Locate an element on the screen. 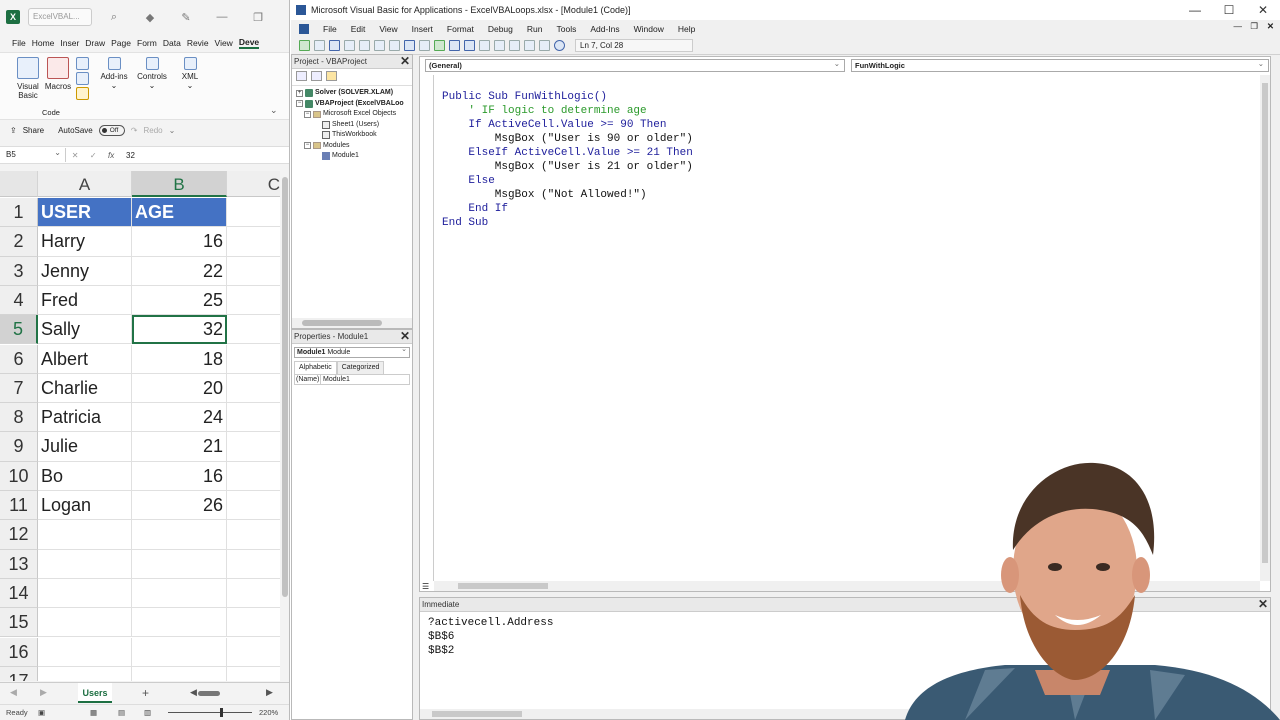 This screenshot has height=720, width=1280. row-header: 2 is located at coordinates (19, 242).